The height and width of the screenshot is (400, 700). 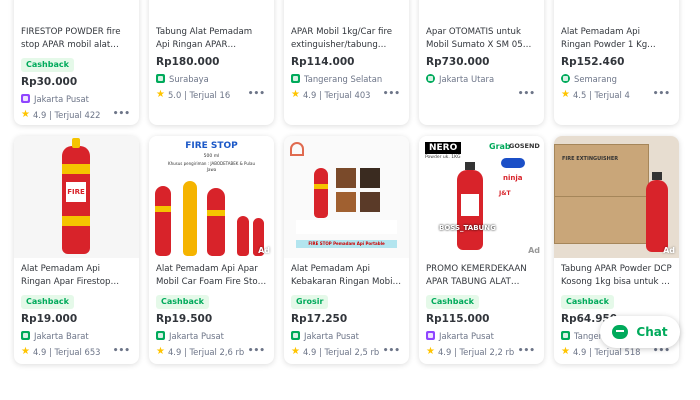 I want to click on fire-extinguisher-image: FIRE, so click(x=76, y=200).